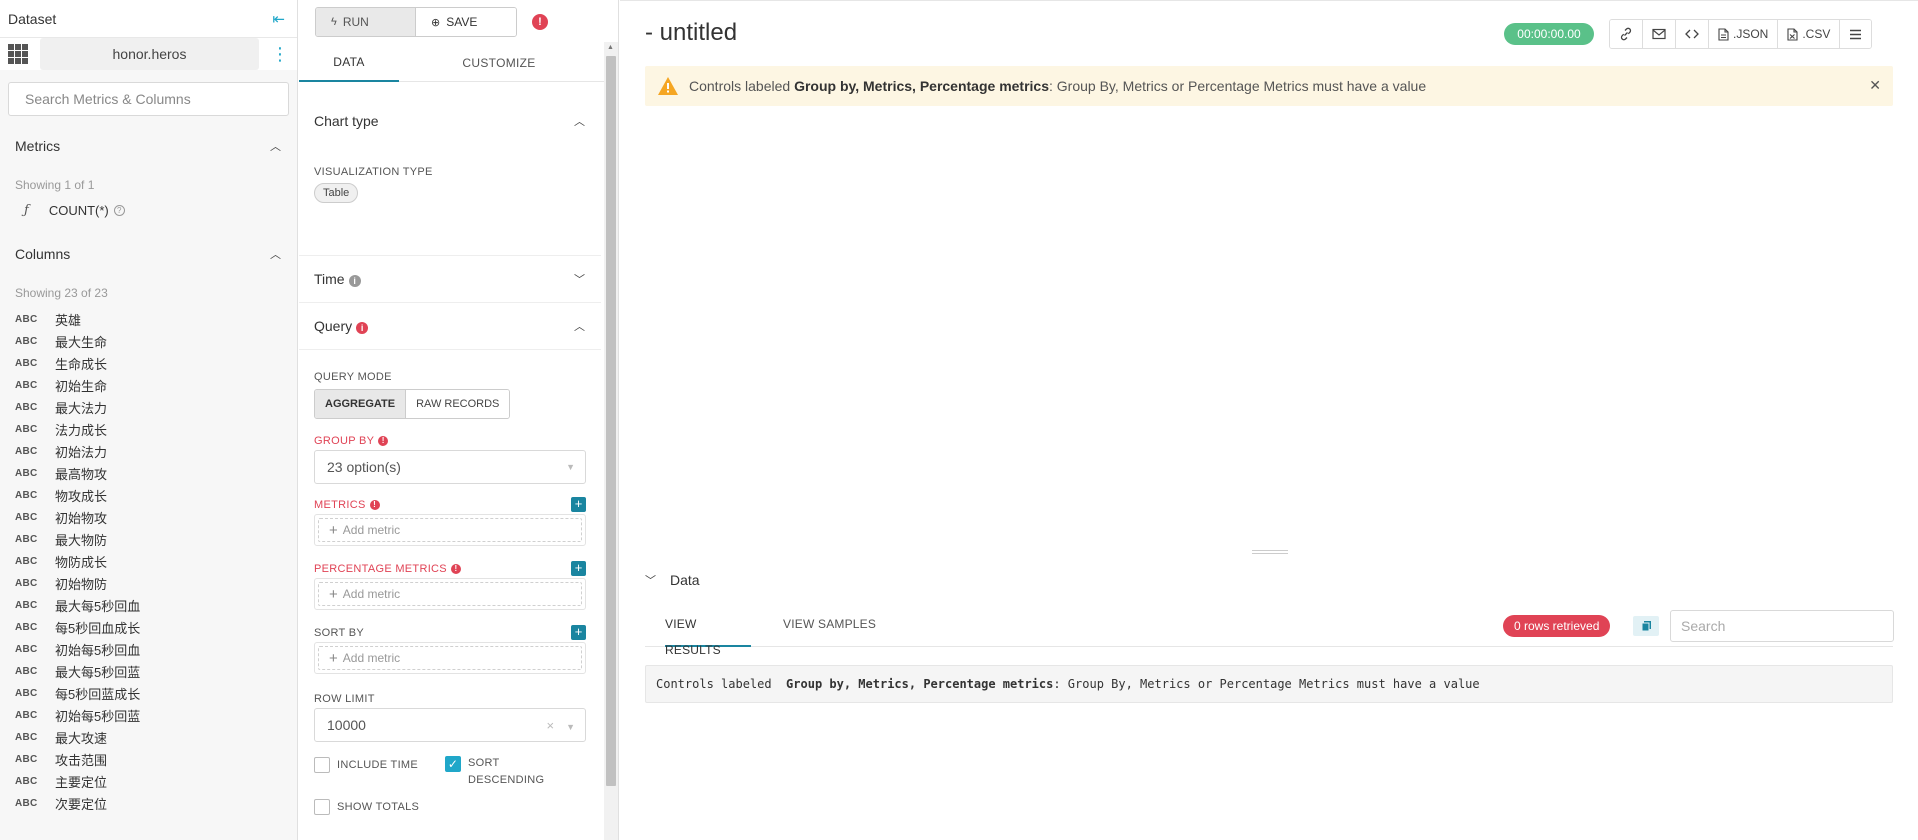 Image resolution: width=1918 pixels, height=840 pixels. Describe the element at coordinates (371, 658) in the screenshot. I see `add-metric-text: Add metric` at that location.